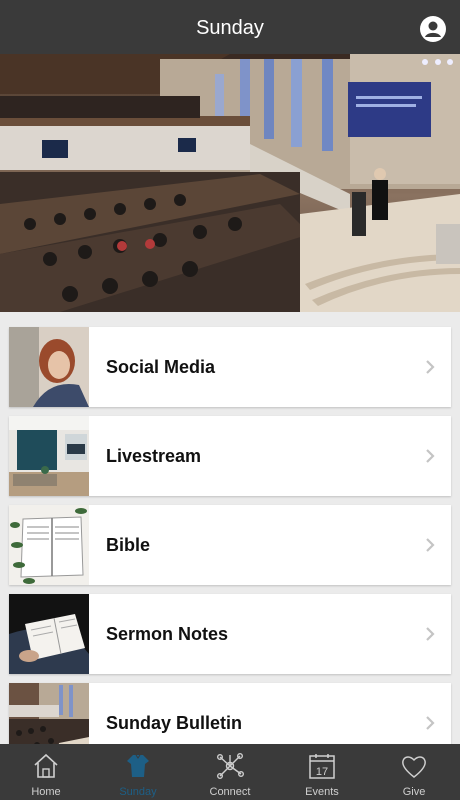  Describe the element at coordinates (230, 456) in the screenshot. I see `menu-item-livestream: Livestream` at that location.